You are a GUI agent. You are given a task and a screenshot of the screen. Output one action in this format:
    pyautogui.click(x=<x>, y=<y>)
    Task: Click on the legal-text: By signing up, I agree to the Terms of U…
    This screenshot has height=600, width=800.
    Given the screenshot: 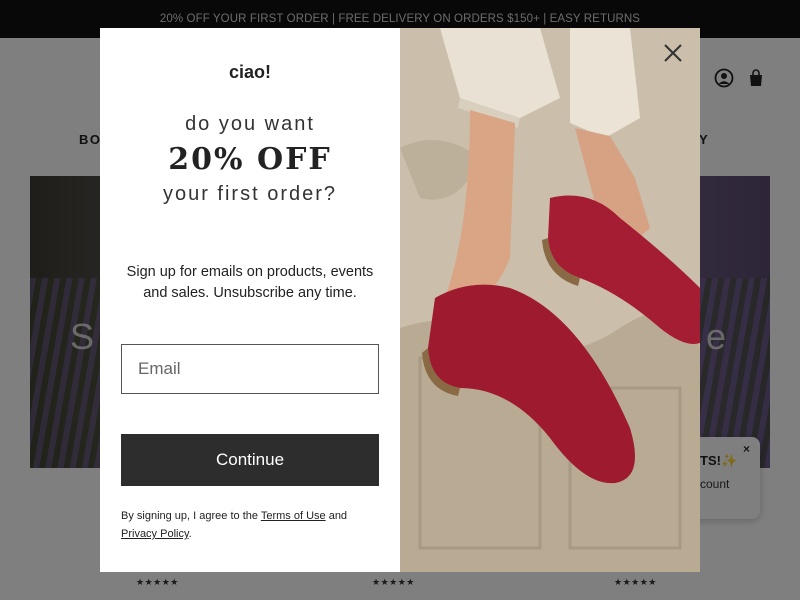 What is the action you would take?
    pyautogui.click(x=251, y=525)
    